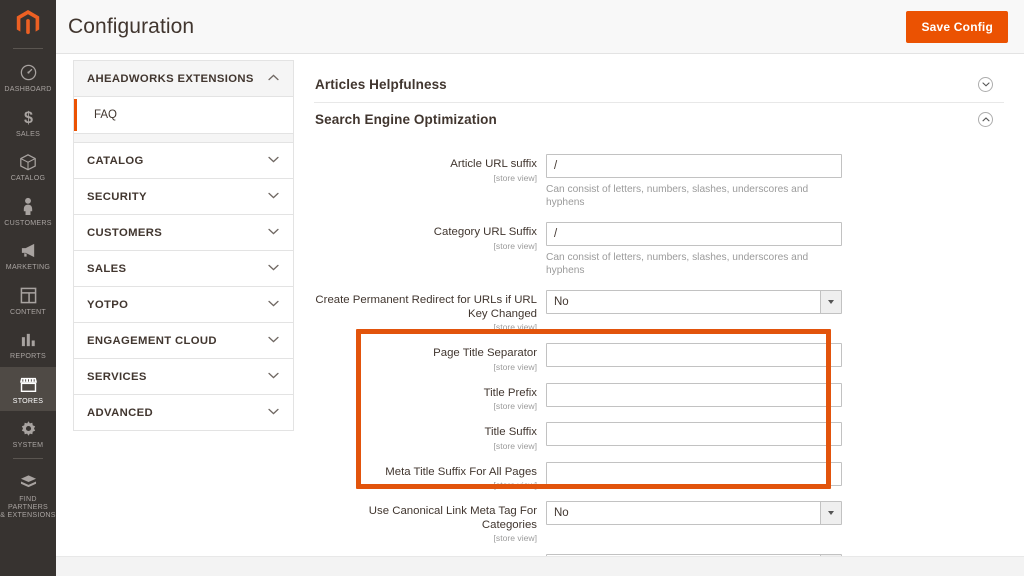  Describe the element at coordinates (485, 232) in the screenshot. I see `field-label: Category URL Suffix` at that location.